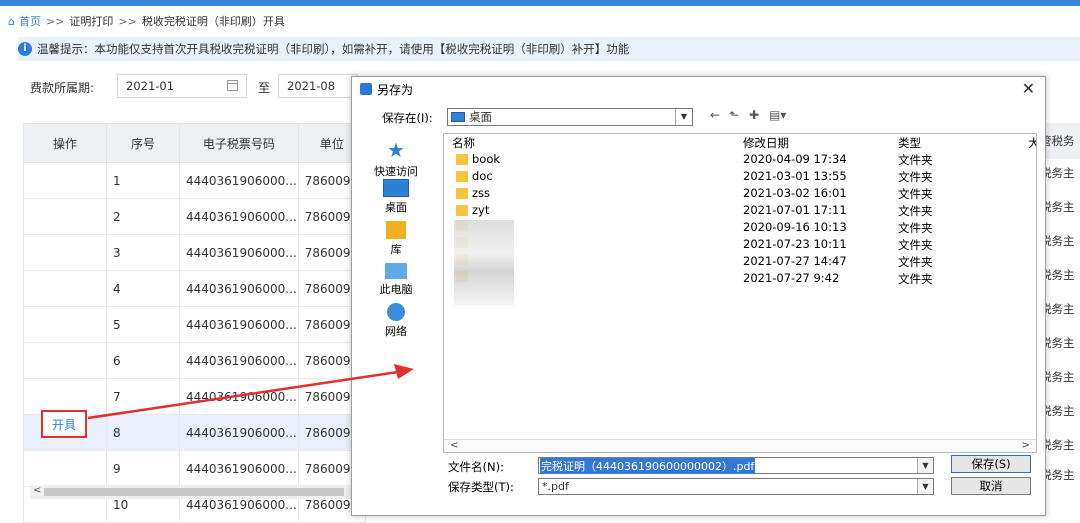  I want to click on arrow-head, so click(404, 371).